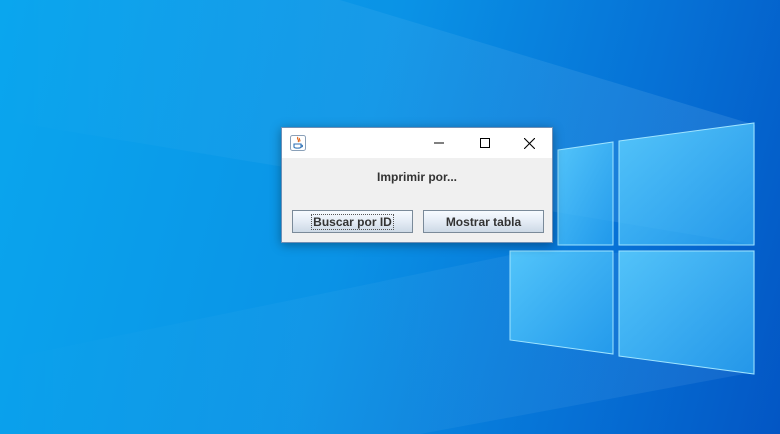  I want to click on java-icon, so click(298, 143).